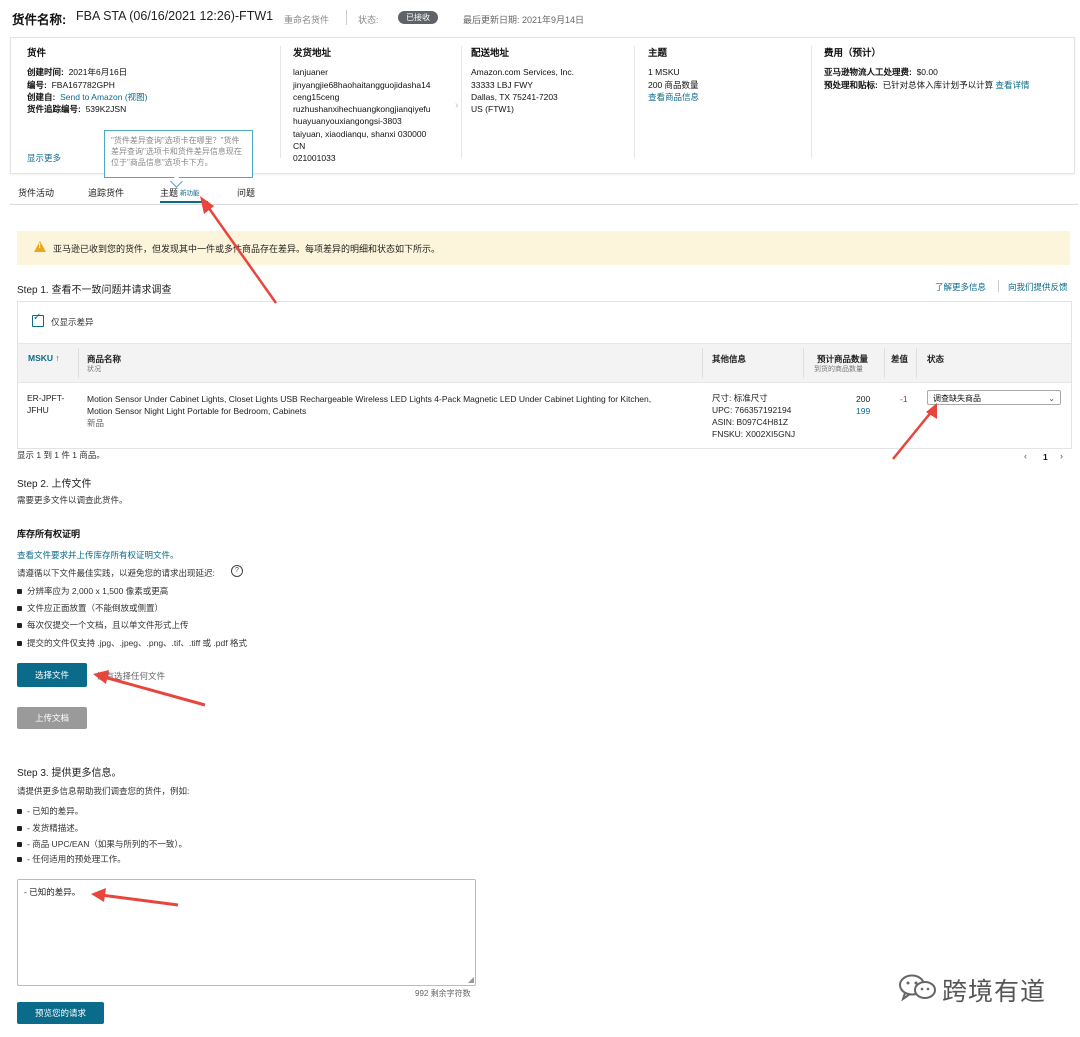 The width and height of the screenshot is (1080, 1037). What do you see at coordinates (106, 109) in the screenshot?
I see `tracking-value: 539K2JSN` at bounding box center [106, 109].